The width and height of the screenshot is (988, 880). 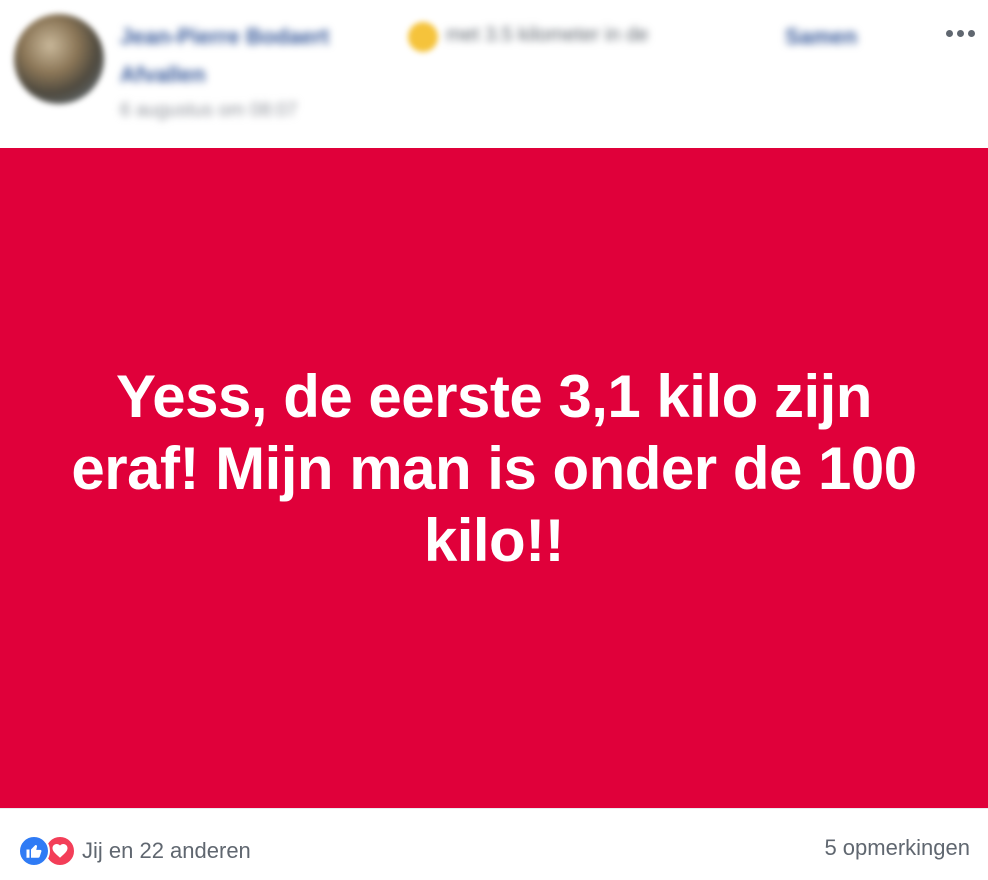 I want to click on post-timestamp: 6 augustus om 08:07, so click(x=208, y=111).